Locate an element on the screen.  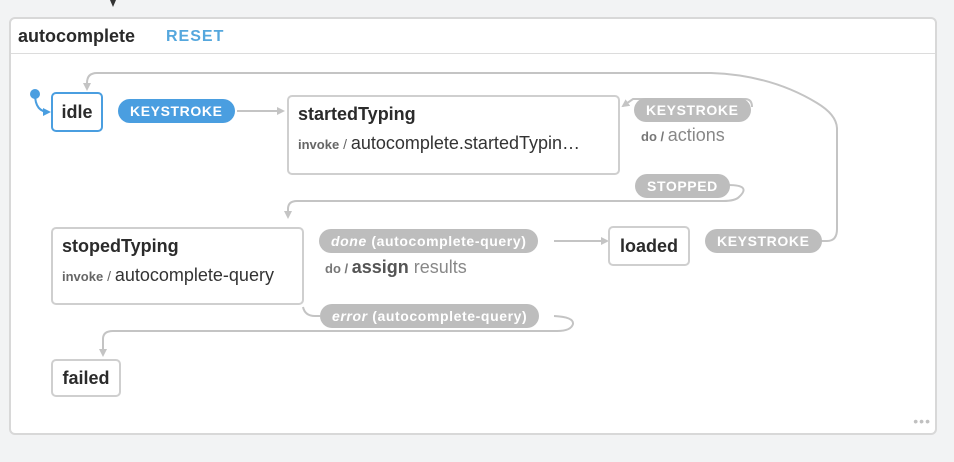
event-done-query: done (autocomplete-query) is located at coordinates (429, 241).